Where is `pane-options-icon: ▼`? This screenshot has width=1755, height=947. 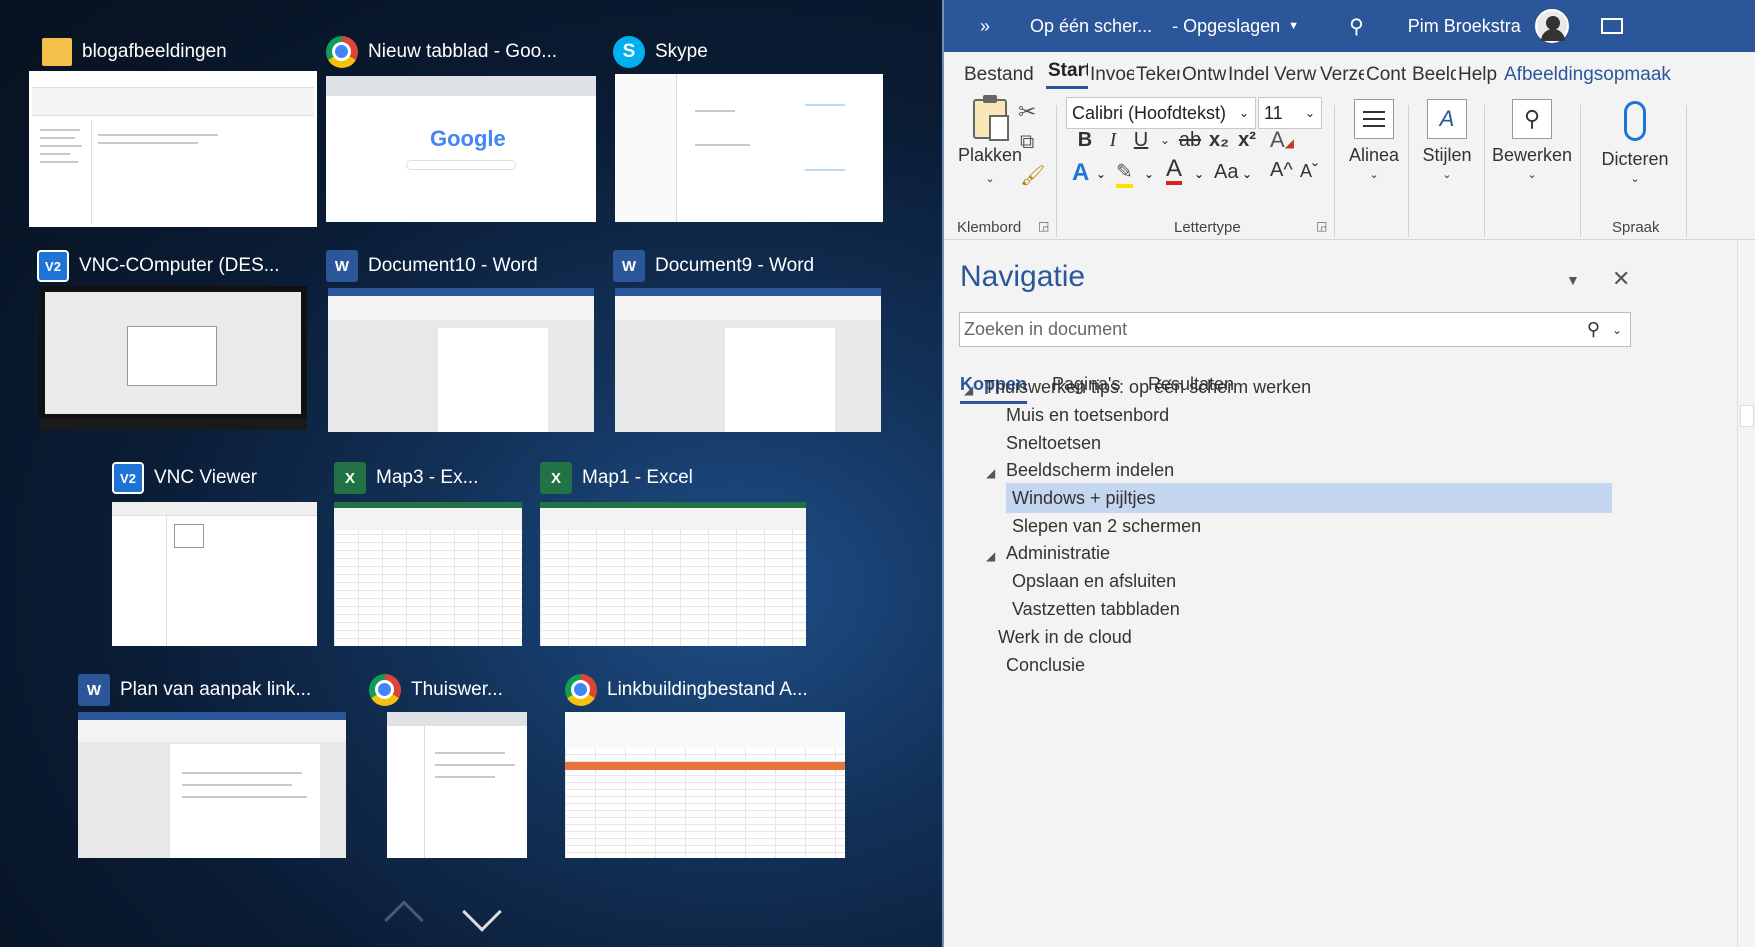 pane-options-icon: ▼ is located at coordinates (1573, 280).